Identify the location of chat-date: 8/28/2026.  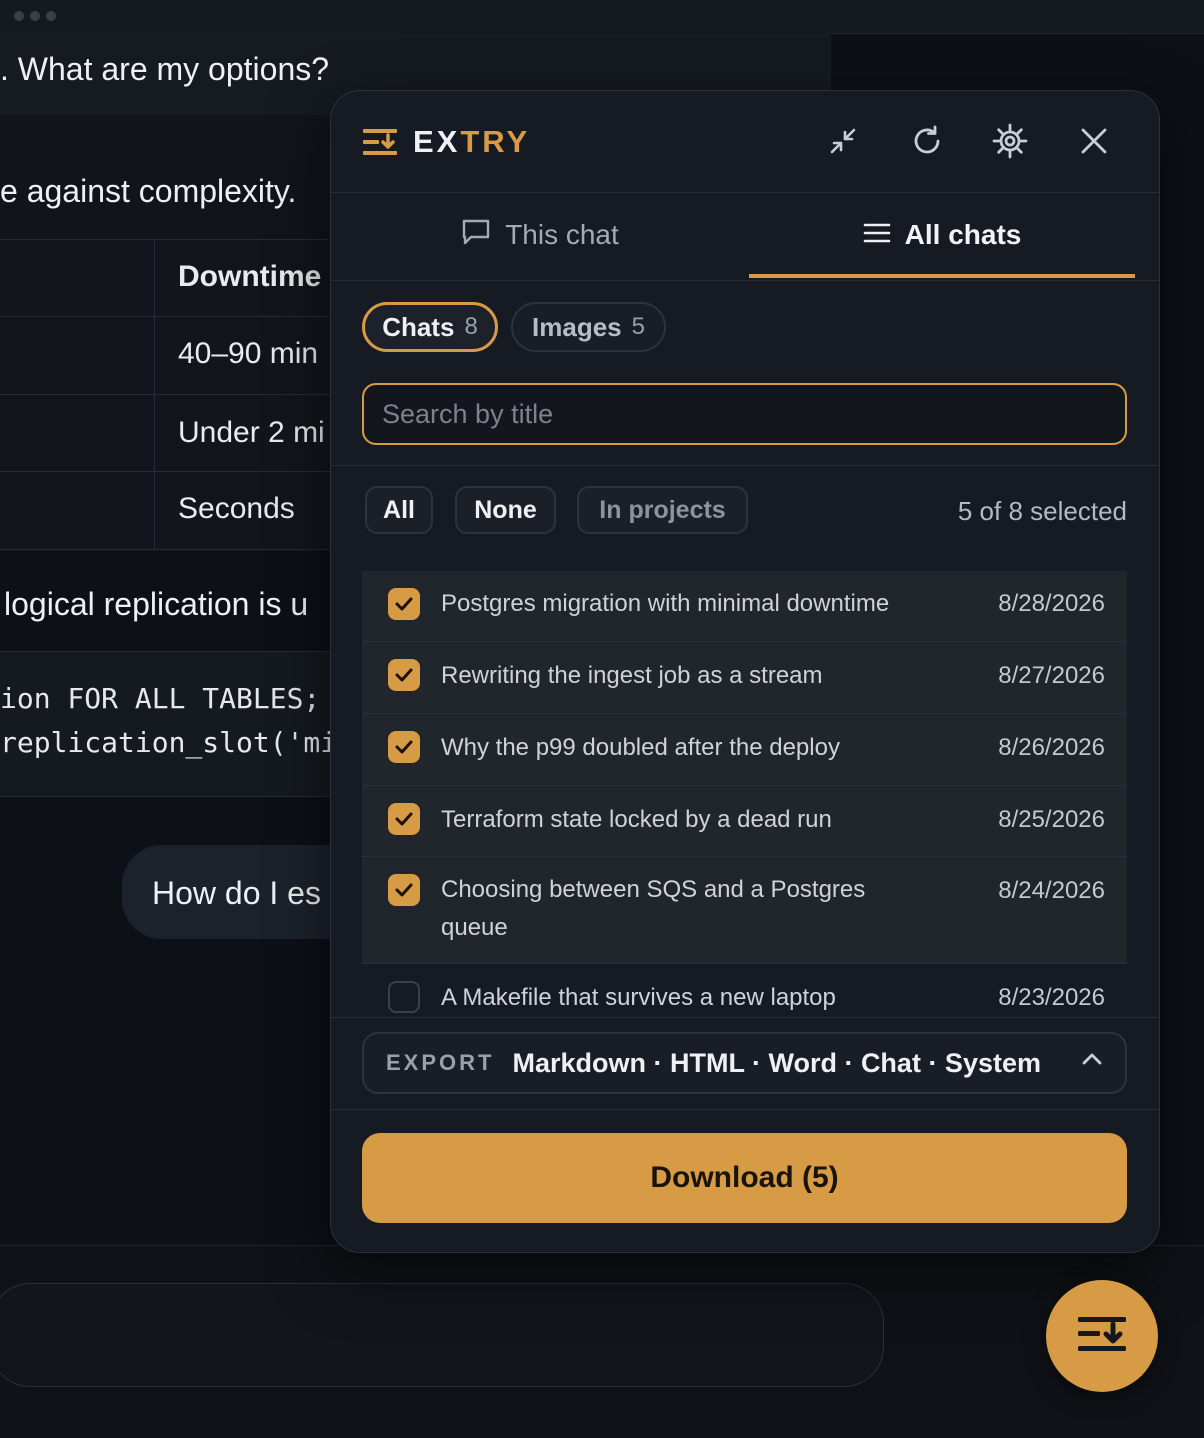
(1051, 603).